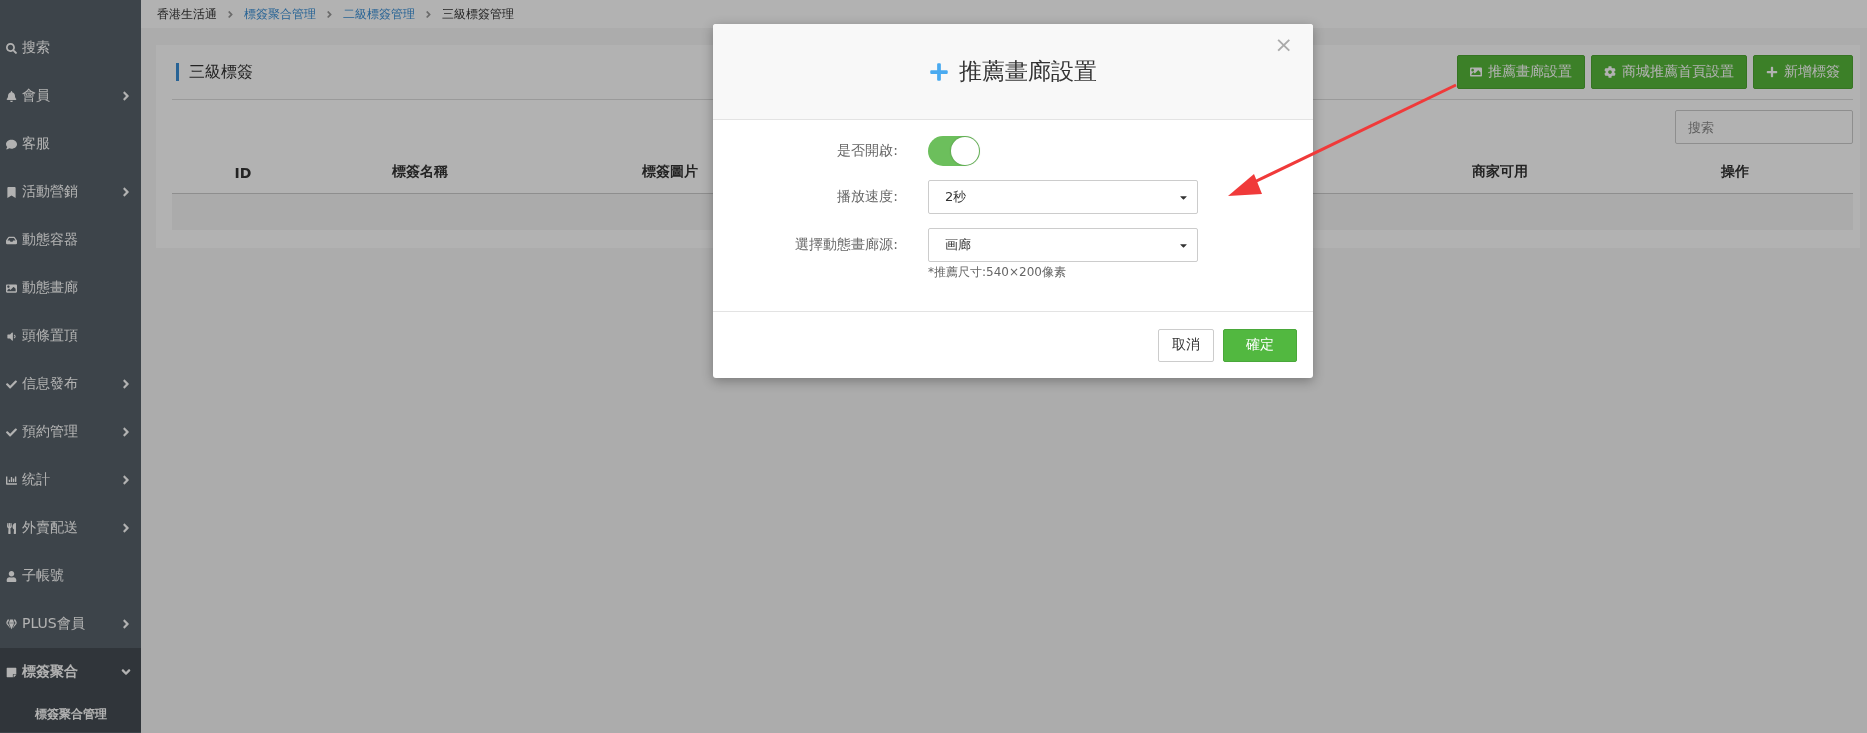 This screenshot has height=733, width=1867. What do you see at coordinates (867, 151) in the screenshot?
I see `field-label: 是否開啟:` at bounding box center [867, 151].